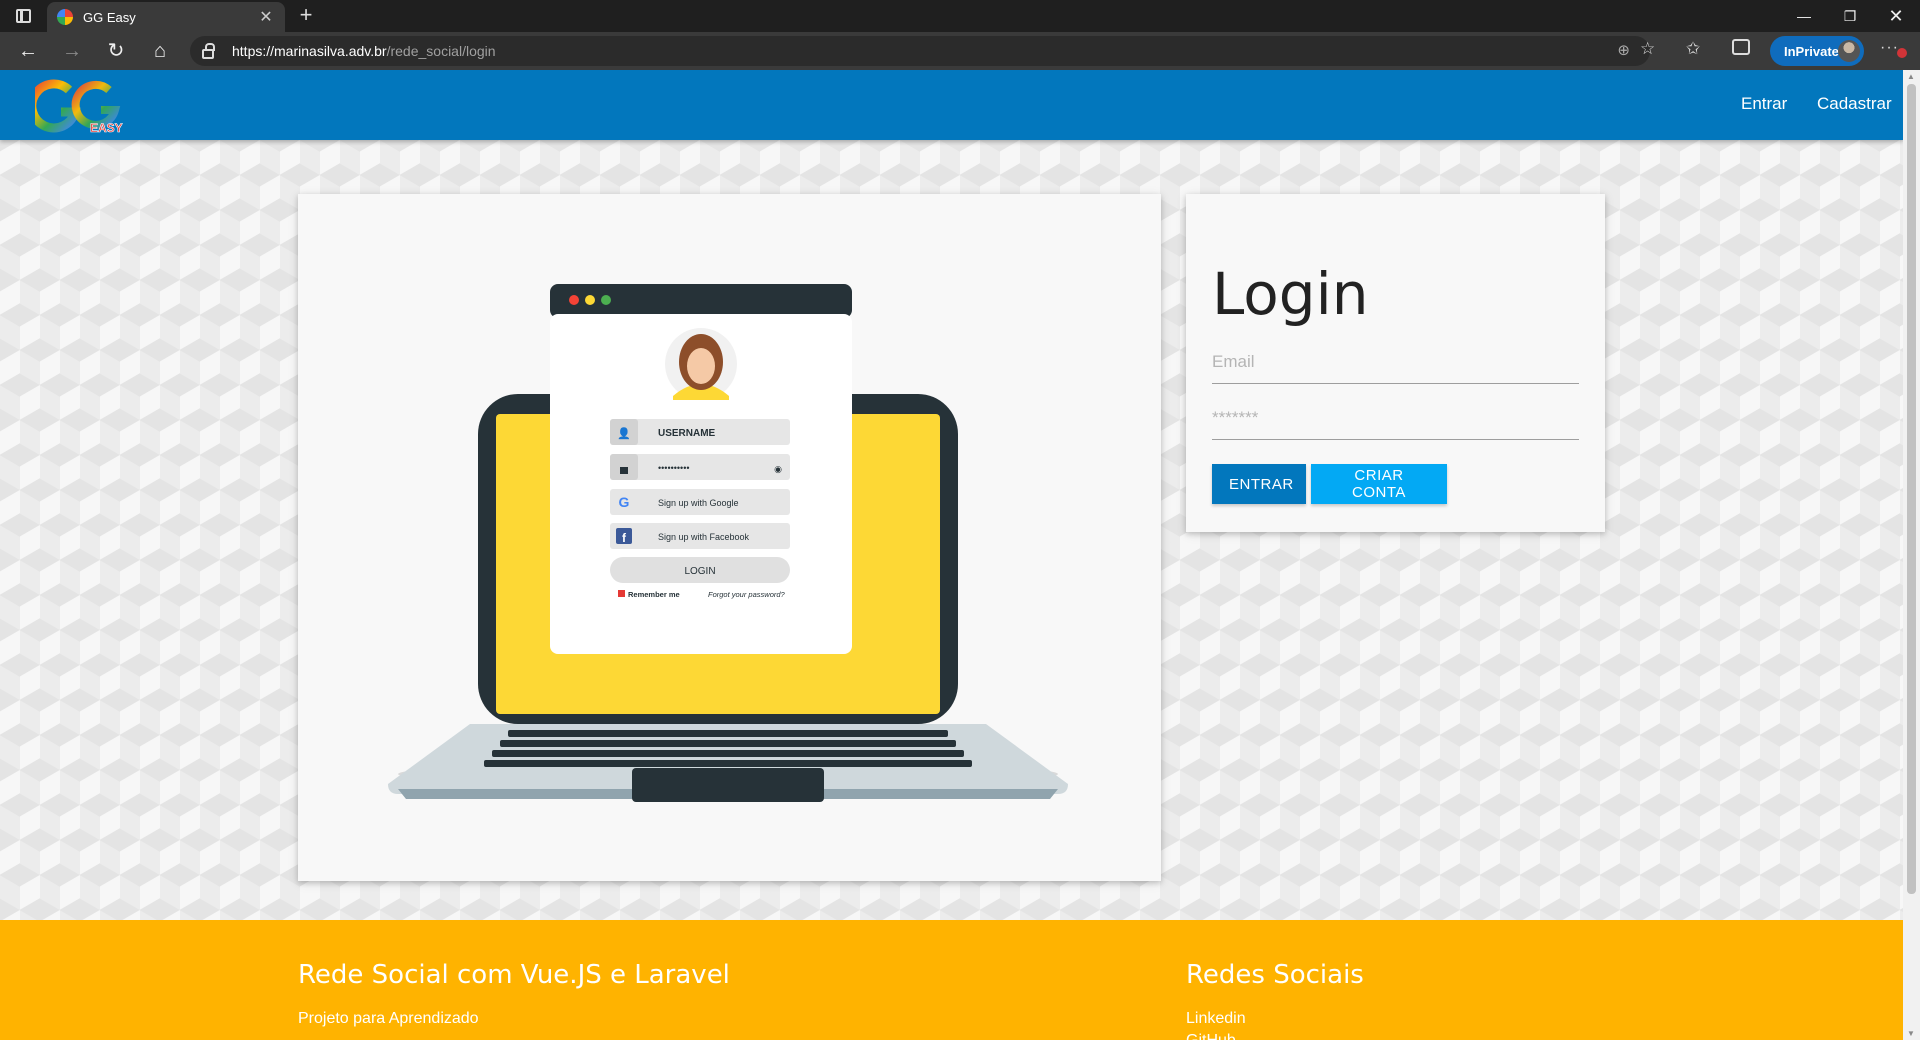  What do you see at coordinates (624, 433) in the screenshot?
I see `user-icon: 👤` at bounding box center [624, 433].